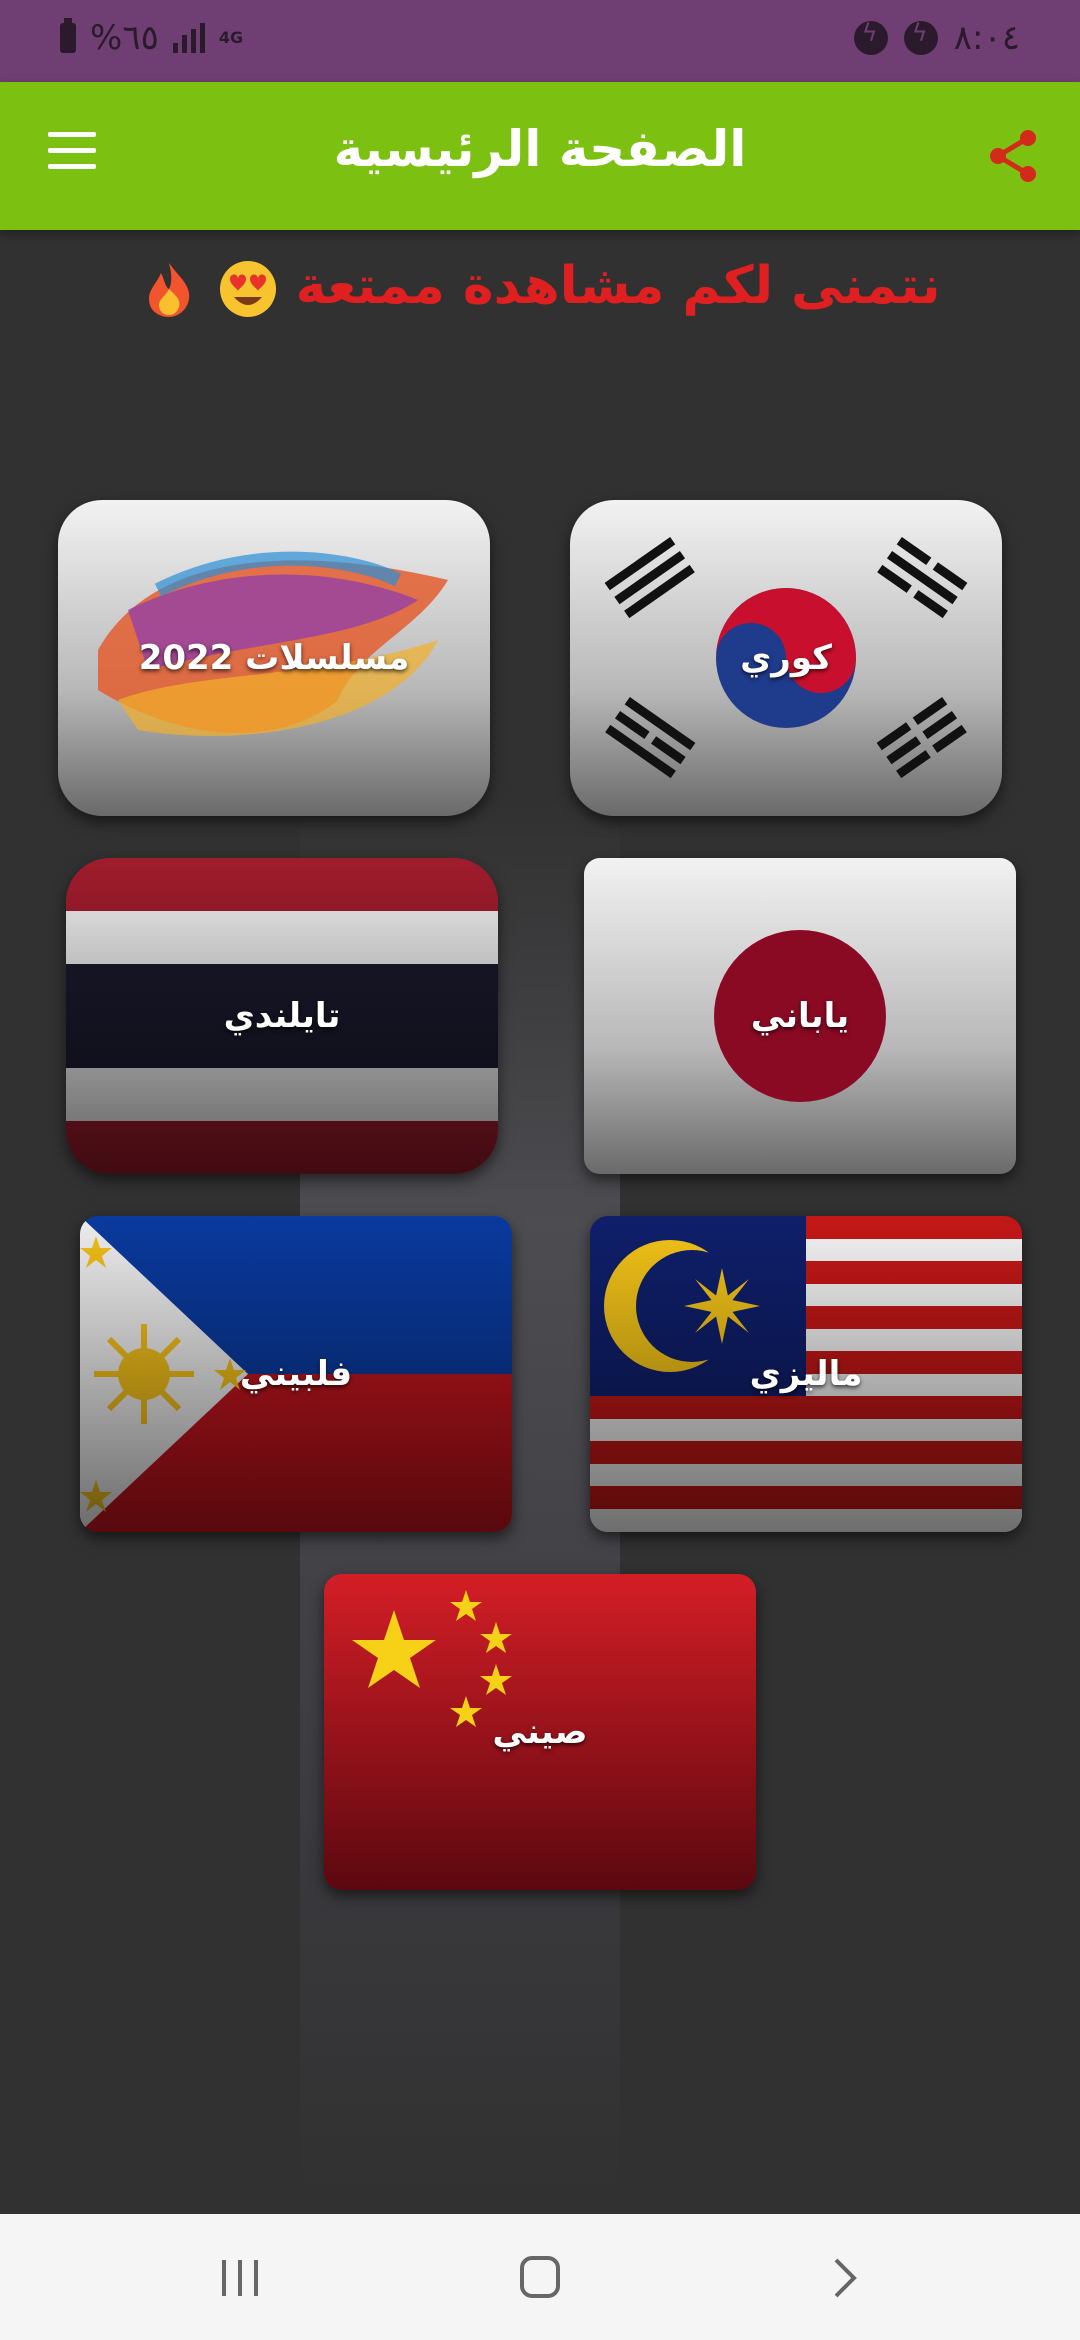 This screenshot has width=1080, height=2340. Describe the element at coordinates (231, 37) in the screenshot. I see `network-type: 4G` at that location.